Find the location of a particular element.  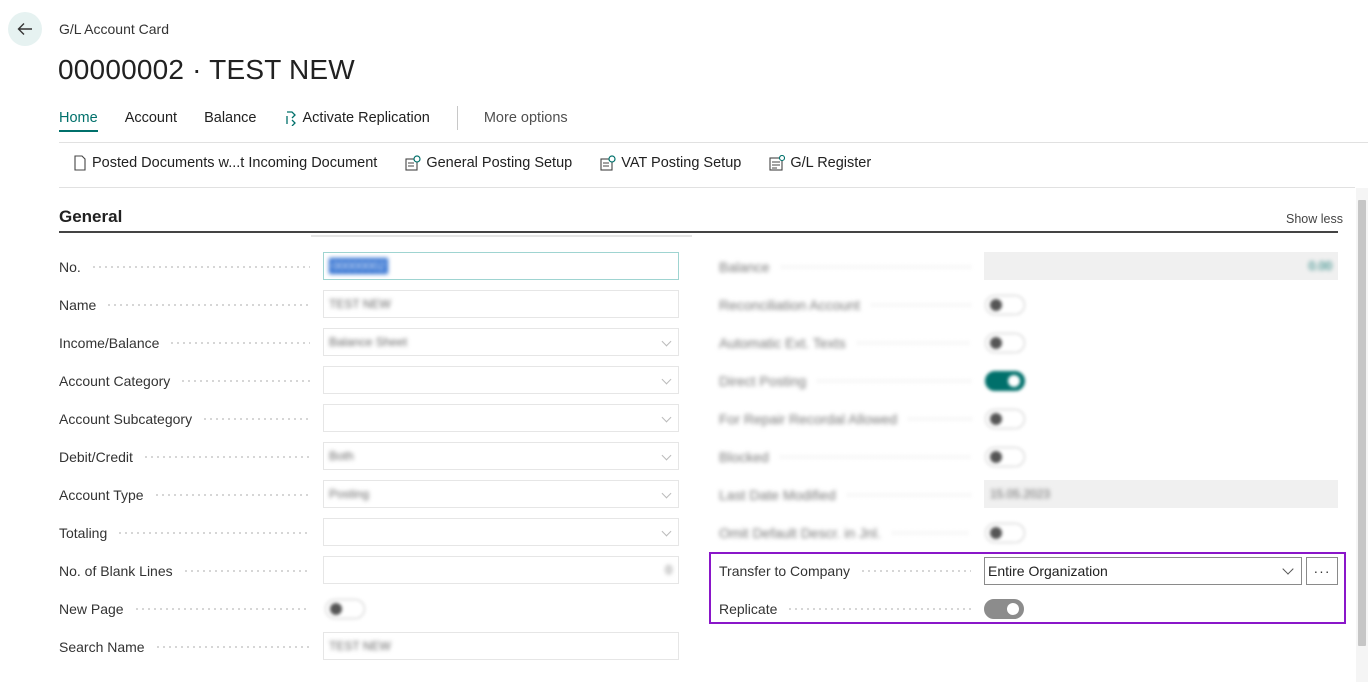

debit-credit-value: Both is located at coordinates (341, 456).